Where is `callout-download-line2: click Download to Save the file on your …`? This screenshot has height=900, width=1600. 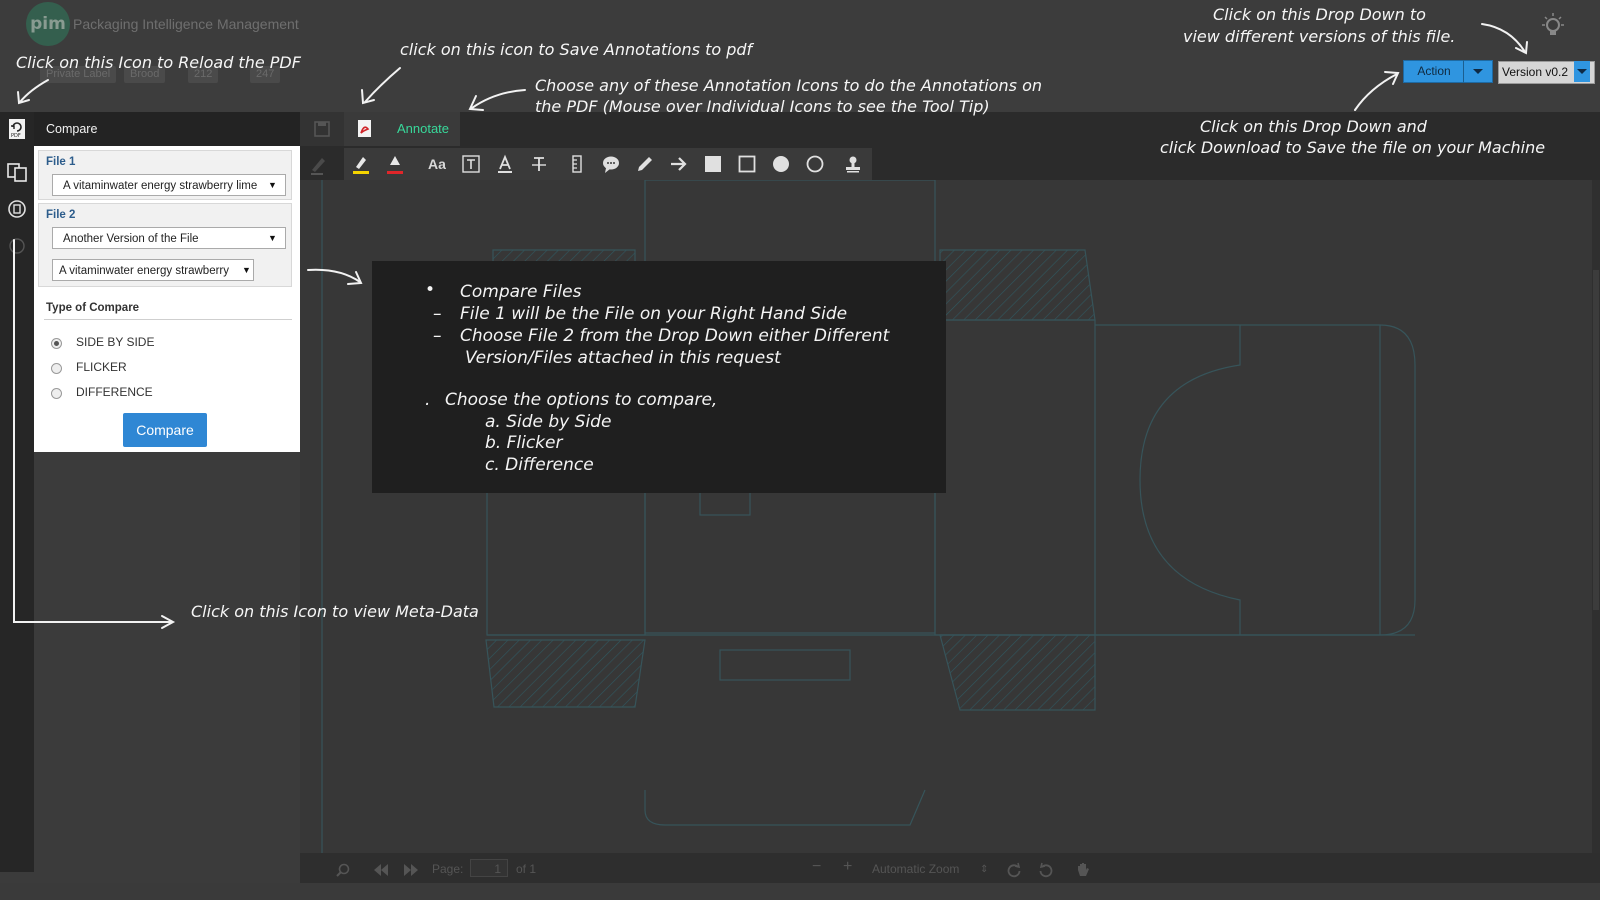
callout-download-line2: click Download to Save the file on your … is located at coordinates (1353, 147).